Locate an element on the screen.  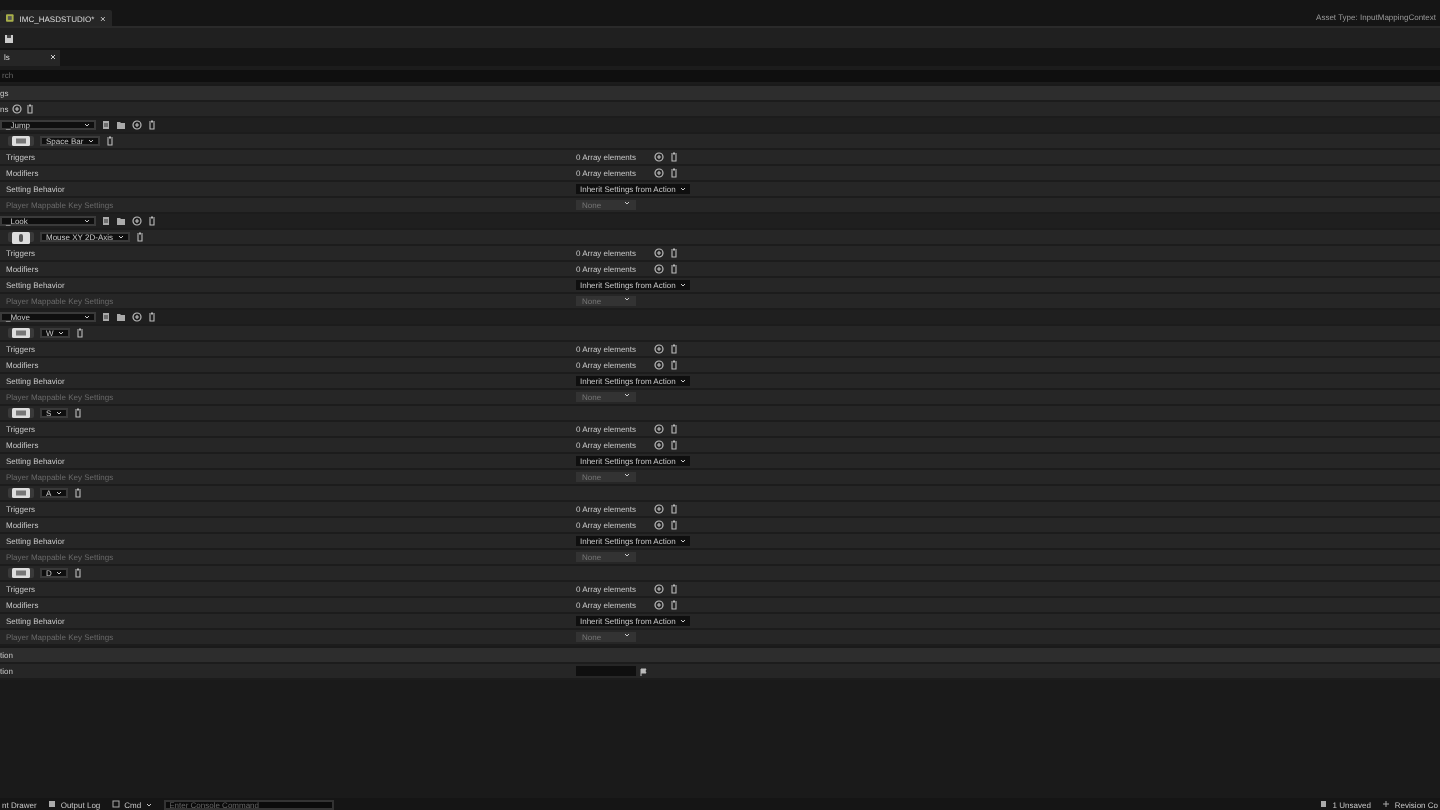
asset-icon is located at coordinates (10, 18).